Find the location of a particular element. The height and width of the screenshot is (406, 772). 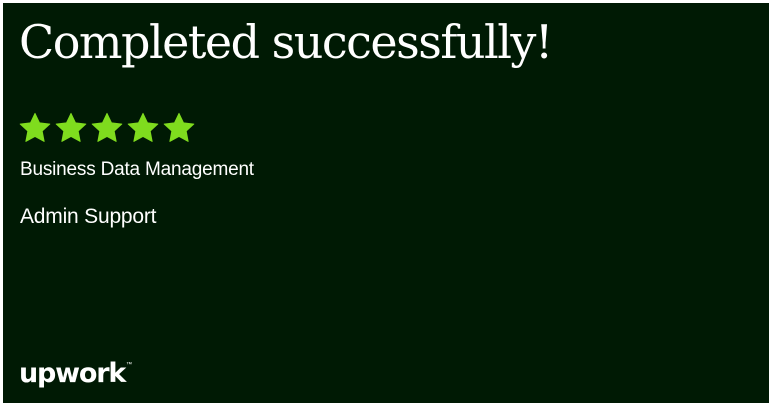

star-rating is located at coordinates (107, 128).